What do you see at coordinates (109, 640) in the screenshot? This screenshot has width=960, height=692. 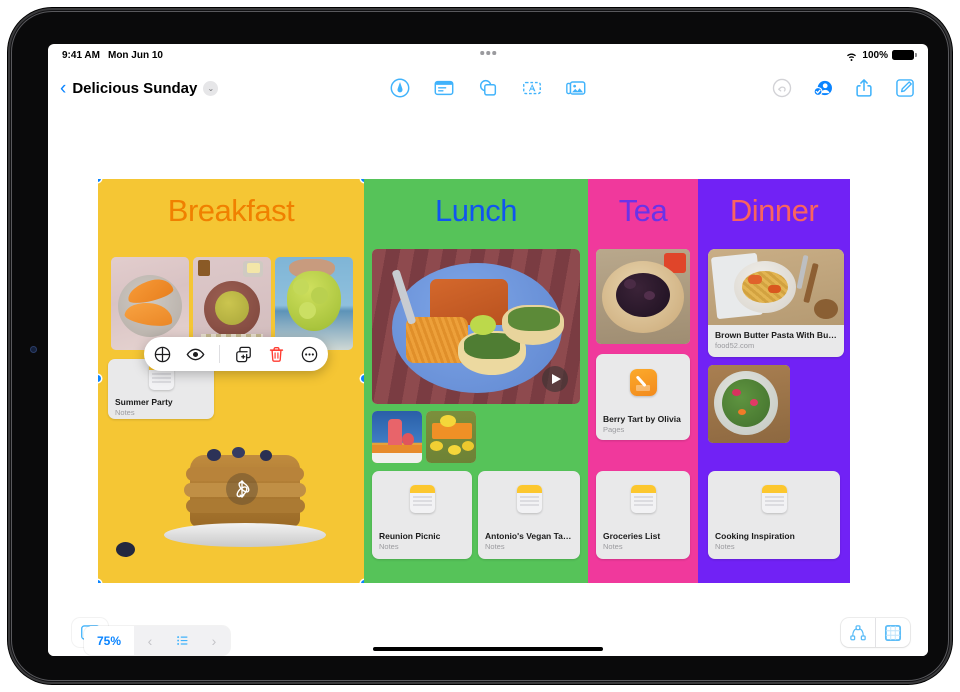 I see `zoom-level-button: 75%` at bounding box center [109, 640].